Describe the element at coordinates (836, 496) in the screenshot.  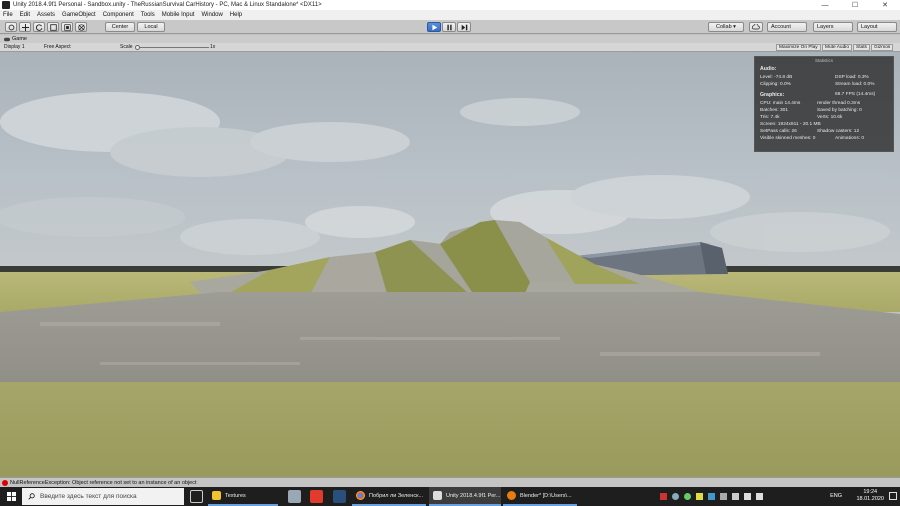
I see `input-language: ENG` at that location.